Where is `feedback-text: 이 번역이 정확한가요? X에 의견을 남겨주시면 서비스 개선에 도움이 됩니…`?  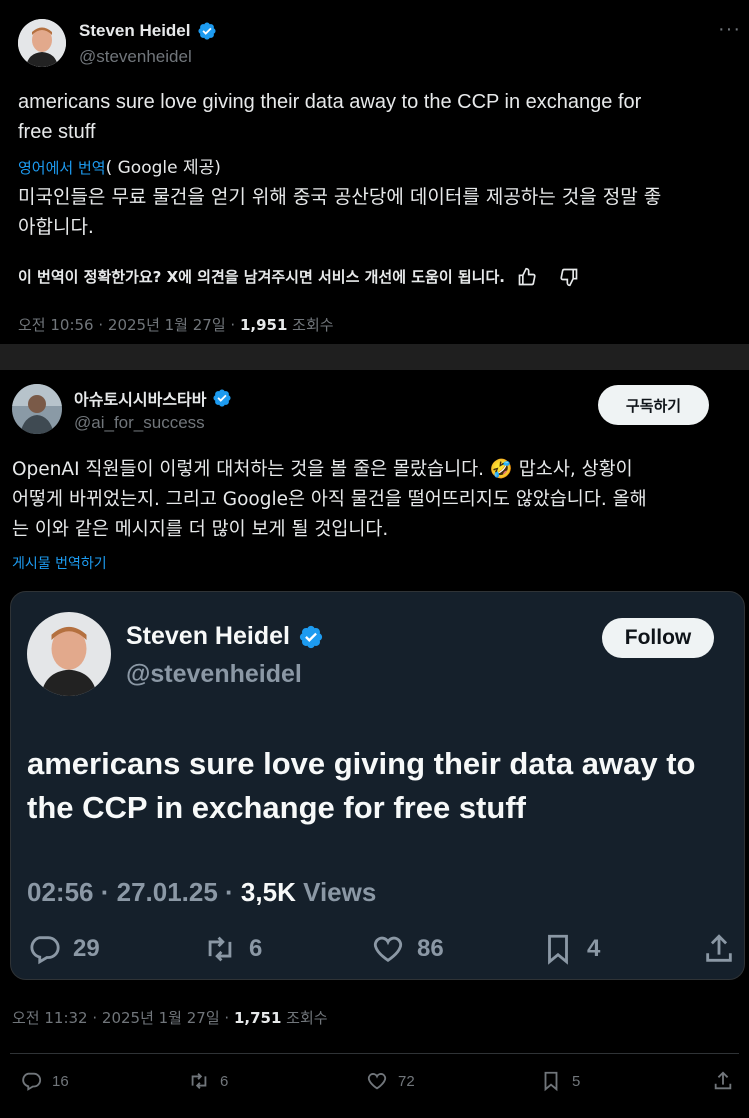 feedback-text: 이 번역이 정확한가요? X에 의견을 남겨주시면 서비스 개선에 도움이 됩니… is located at coordinates (261, 277).